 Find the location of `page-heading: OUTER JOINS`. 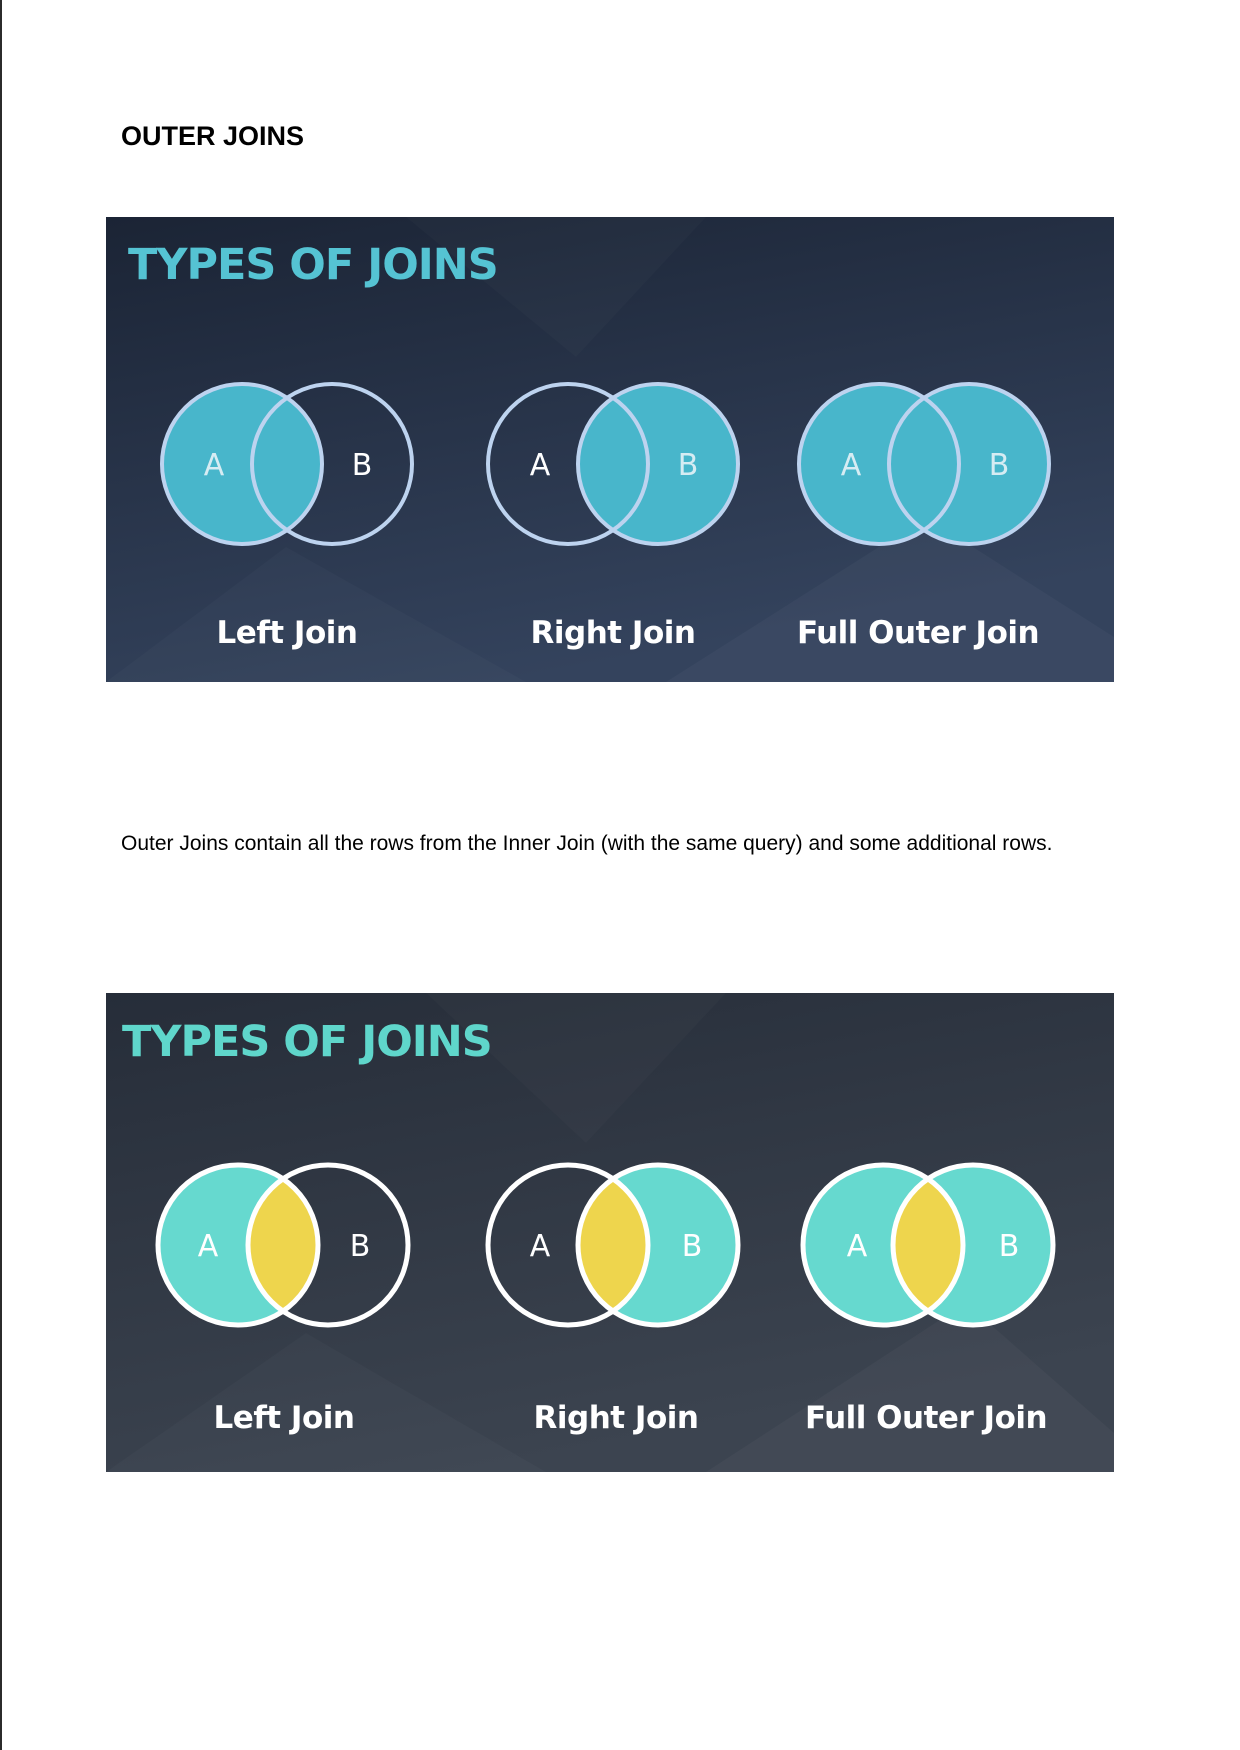

page-heading: OUTER JOINS is located at coordinates (213, 136).